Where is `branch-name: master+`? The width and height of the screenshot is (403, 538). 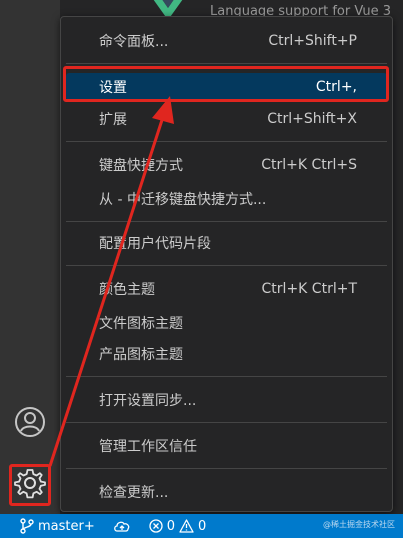 branch-name: master+ is located at coordinates (66, 526).